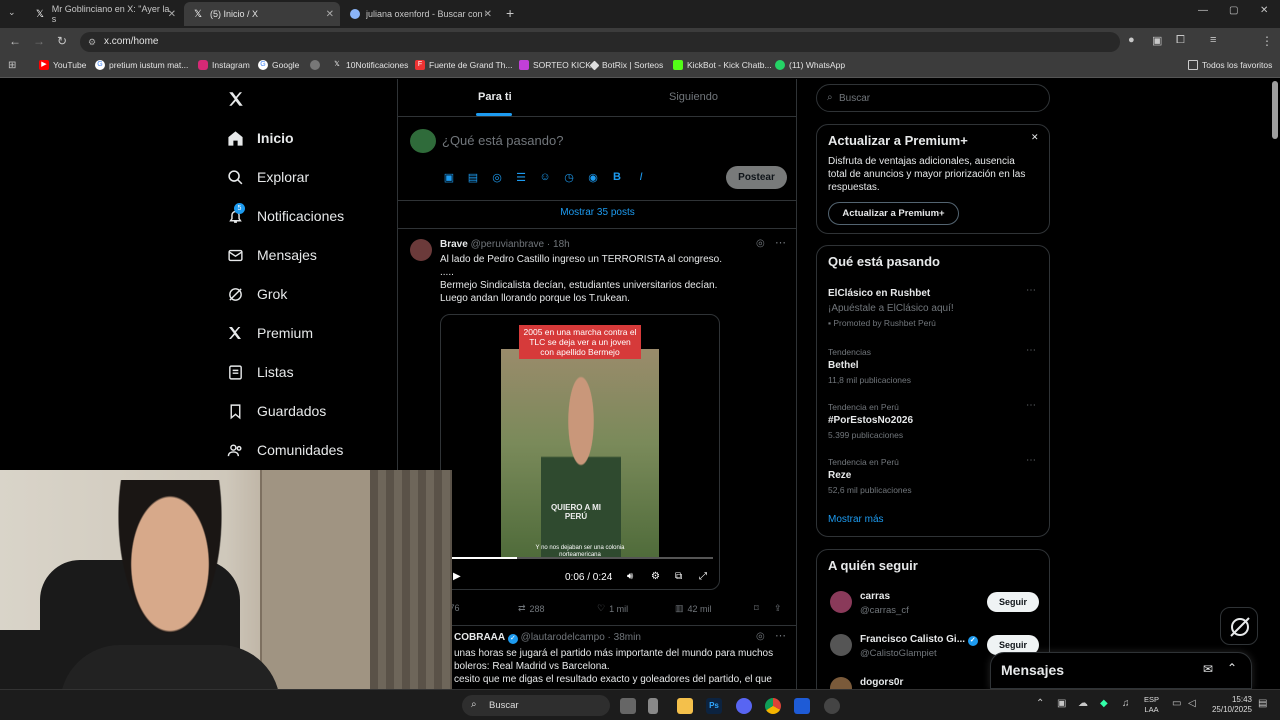 This screenshot has width=1280, height=720. What do you see at coordinates (505, 244) in the screenshot?
I see `tweet-author: Brave @peruvianbrave · 18h` at bounding box center [505, 244].